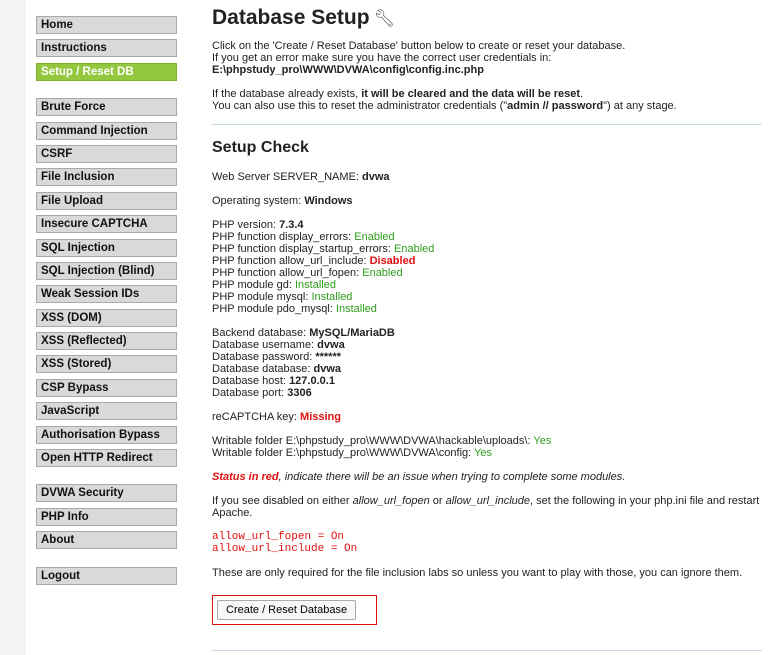  I want to click on menu-item-insecure-captcha: Insecure CAPTCHA, so click(106, 224).